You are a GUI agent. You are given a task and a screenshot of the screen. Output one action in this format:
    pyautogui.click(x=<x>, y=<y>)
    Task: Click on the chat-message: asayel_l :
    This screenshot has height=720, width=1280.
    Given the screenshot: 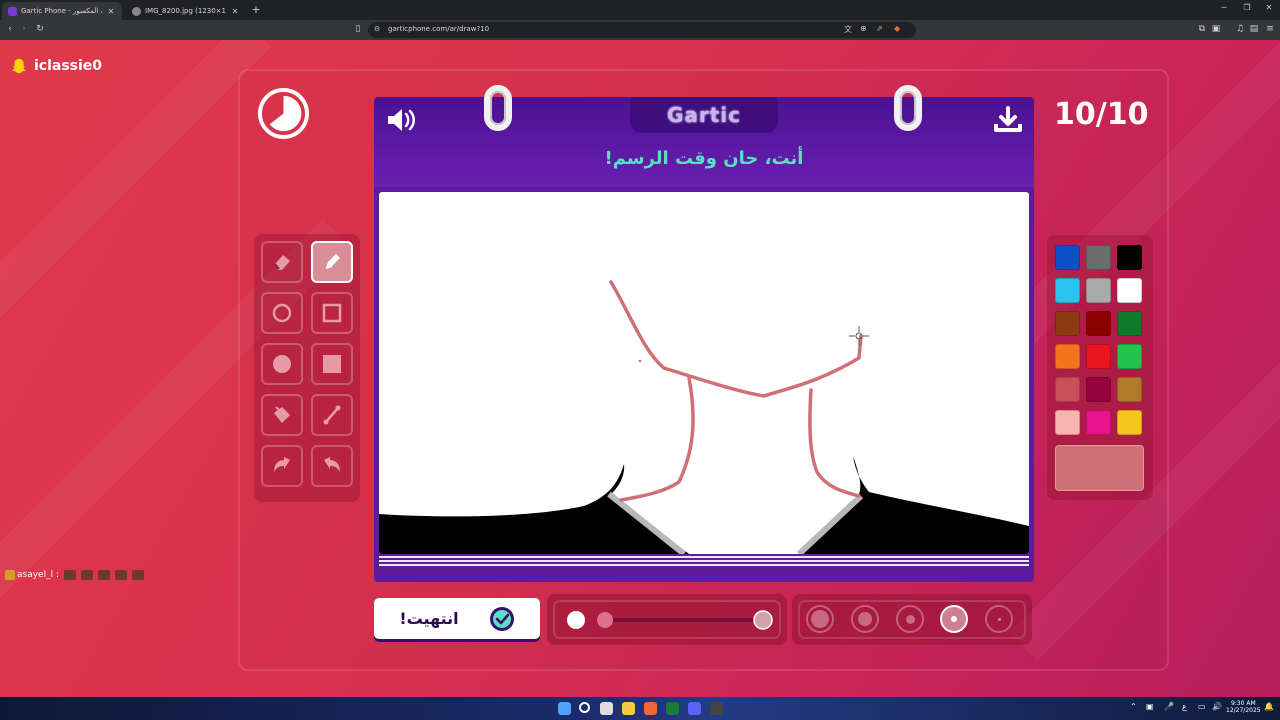 What is the action you would take?
    pyautogui.click(x=73, y=575)
    